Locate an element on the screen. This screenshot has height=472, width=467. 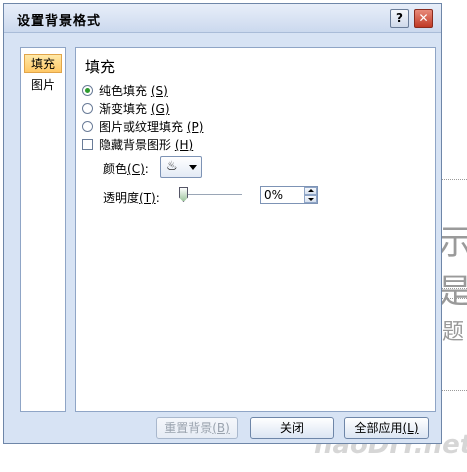
shortcut-key: (G) is located at coordinates (160, 109).